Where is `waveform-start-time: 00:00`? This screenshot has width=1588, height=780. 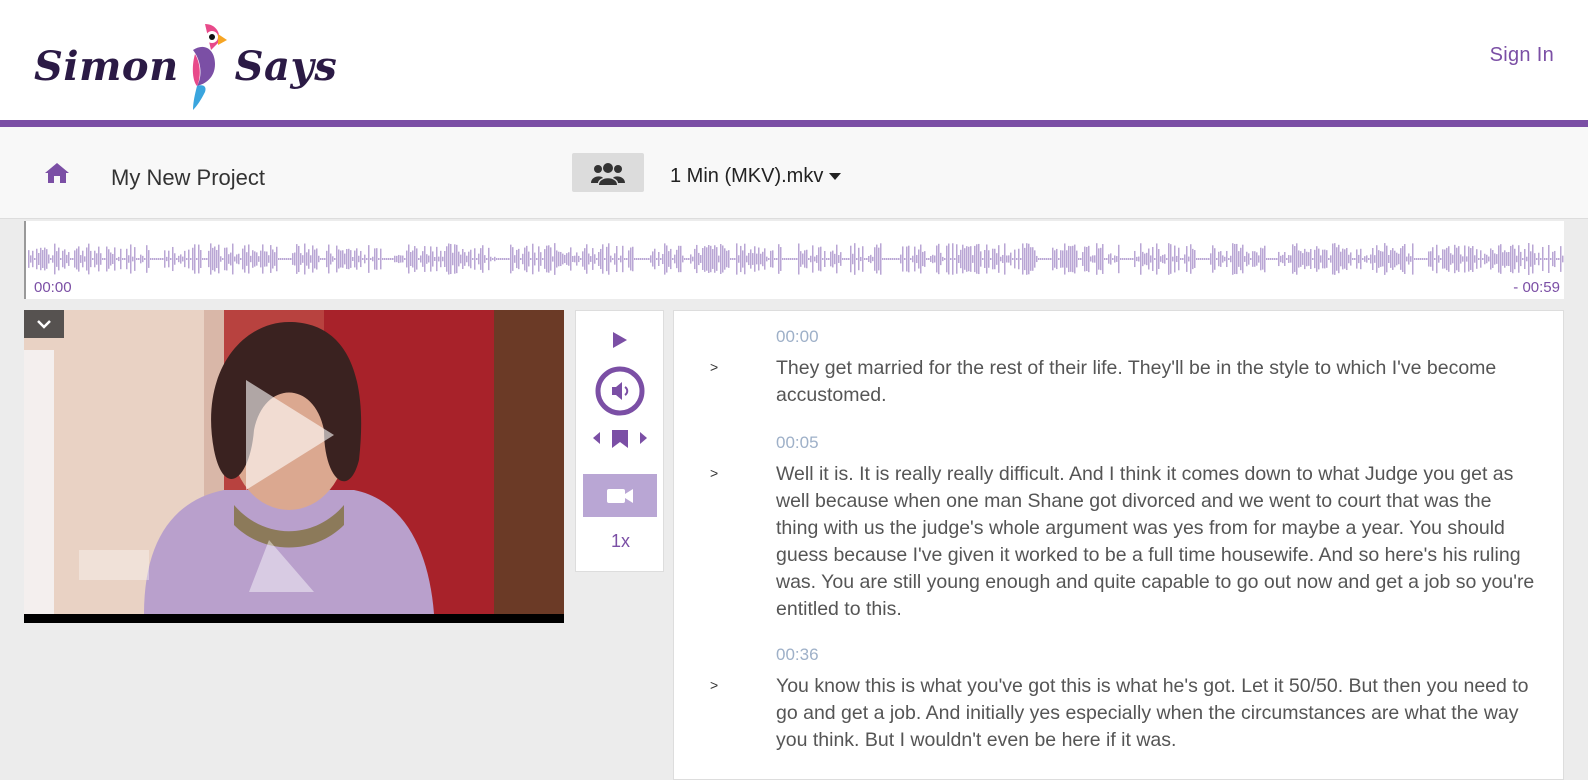 waveform-start-time: 00:00 is located at coordinates (53, 287).